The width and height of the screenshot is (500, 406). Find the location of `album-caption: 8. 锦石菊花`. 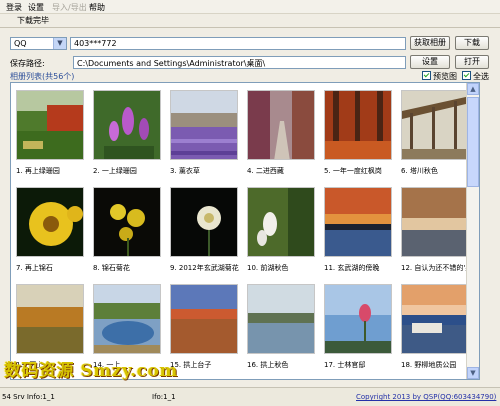

album-caption: 8. 锦石菊花 is located at coordinates (111, 268).